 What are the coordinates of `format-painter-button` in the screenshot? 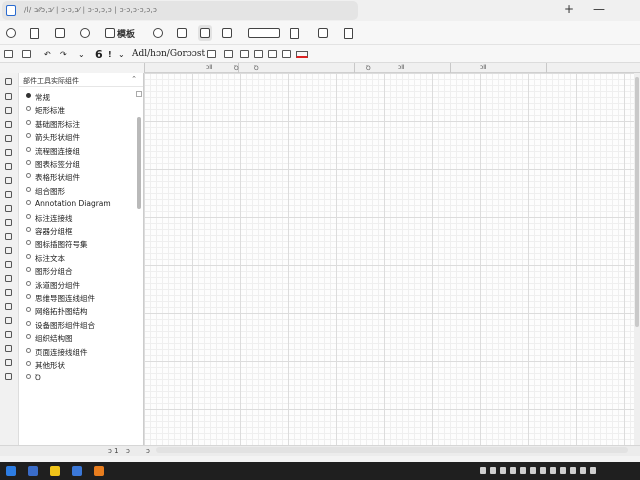 It's located at (8, 54).